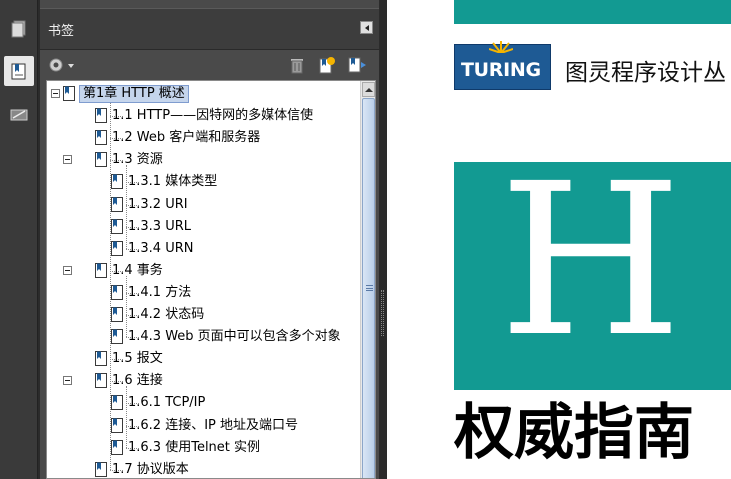 The width and height of the screenshot is (731, 479). What do you see at coordinates (209, 29) in the screenshot?
I see `panel-header: 书签` at bounding box center [209, 29].